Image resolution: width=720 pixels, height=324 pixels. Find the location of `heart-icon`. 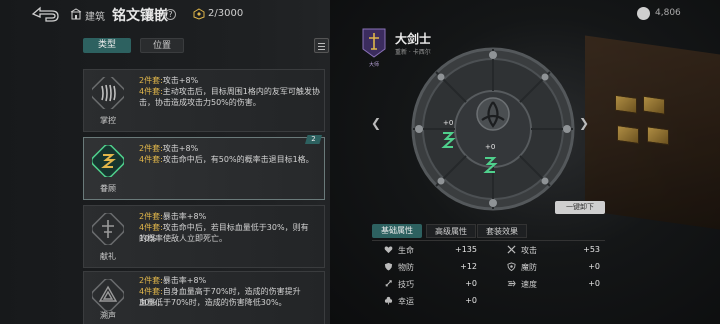

heart-icon is located at coordinates (388, 250).